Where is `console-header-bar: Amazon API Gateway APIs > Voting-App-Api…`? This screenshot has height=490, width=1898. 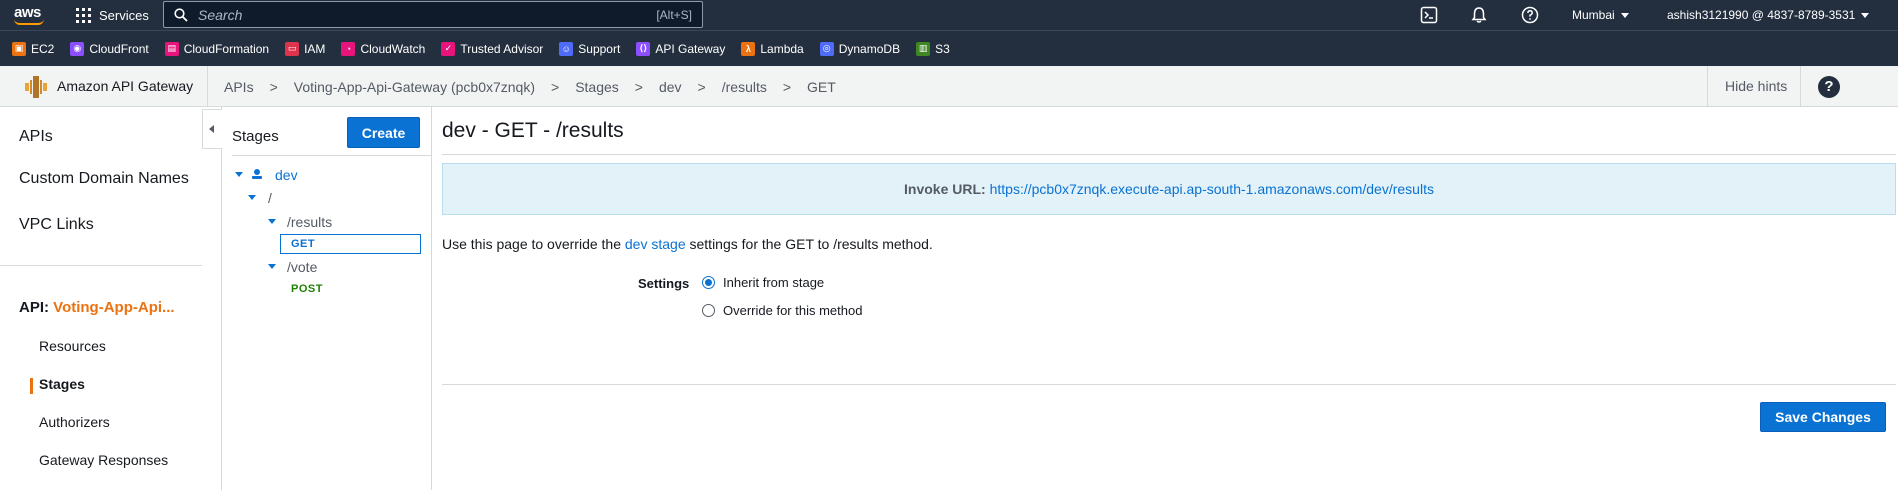 console-header-bar: Amazon API Gateway APIs > Voting-App-Api… is located at coordinates (949, 86).